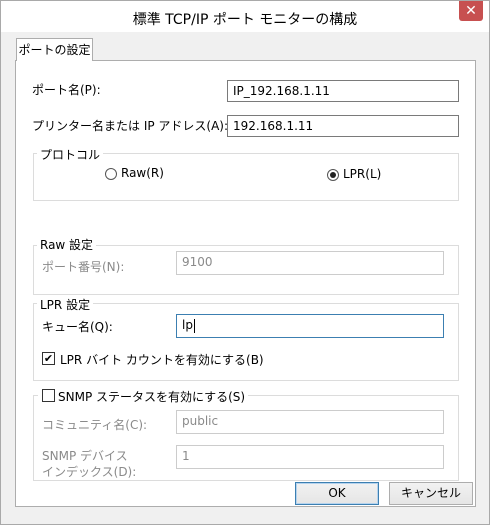 The image size is (490, 525). Describe the element at coordinates (162, 359) in the screenshot. I see `byte-count-label: LPR バイト カウントを有効にする(B)` at that location.